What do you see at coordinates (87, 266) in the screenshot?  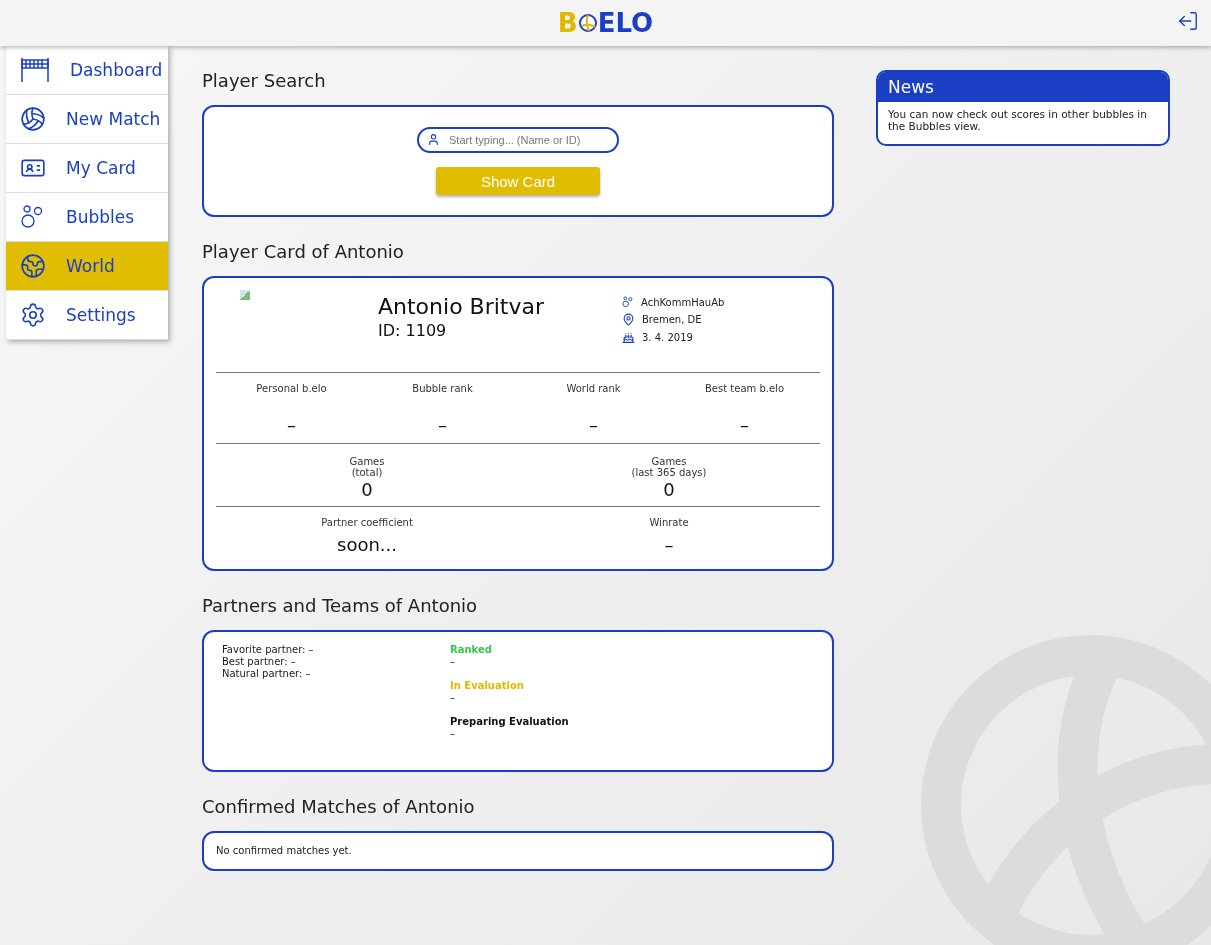 I see `sidebar-item: World` at bounding box center [87, 266].